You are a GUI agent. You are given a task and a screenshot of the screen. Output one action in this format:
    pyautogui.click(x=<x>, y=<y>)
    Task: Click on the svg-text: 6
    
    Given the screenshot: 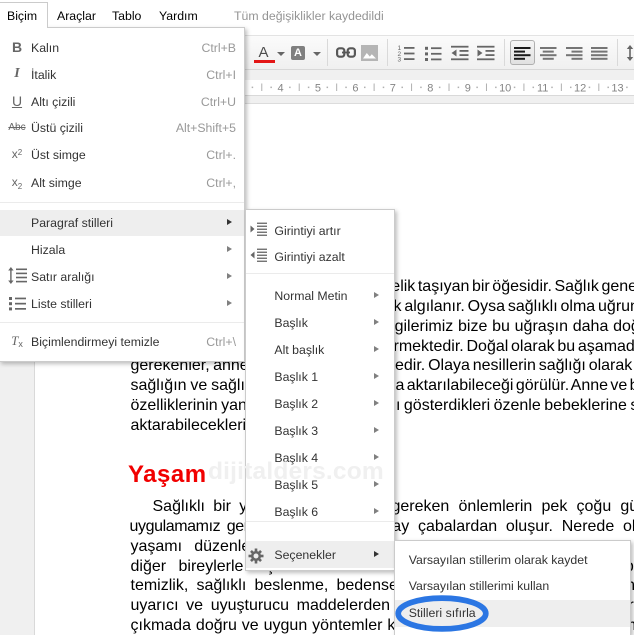 What is the action you would take?
    pyautogui.click(x=355, y=89)
    